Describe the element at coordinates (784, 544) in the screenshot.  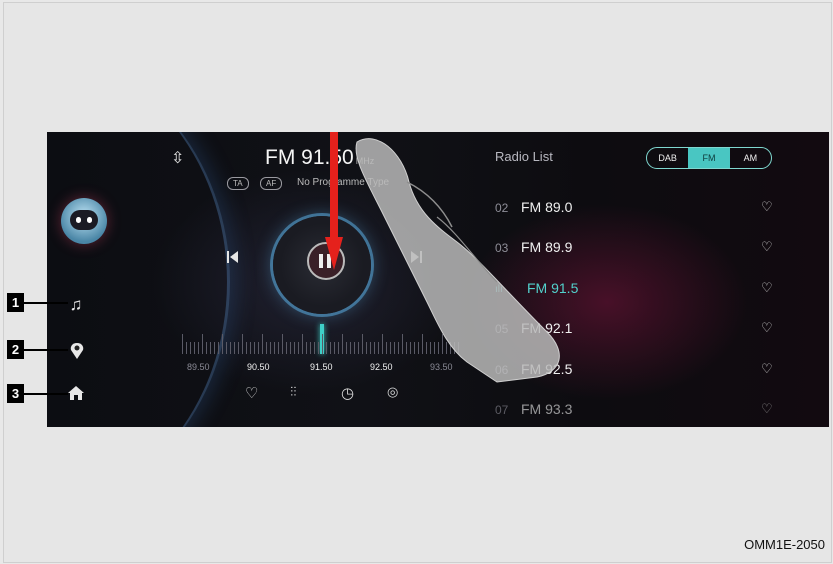
I see `figure-code: OMM1E-2050` at that location.